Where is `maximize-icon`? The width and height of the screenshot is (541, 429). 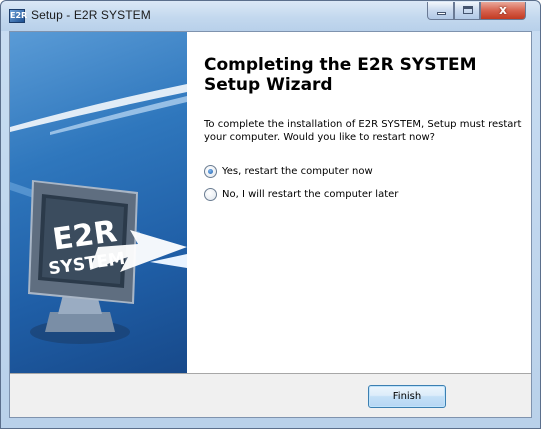 maximize-icon is located at coordinates (468, 10).